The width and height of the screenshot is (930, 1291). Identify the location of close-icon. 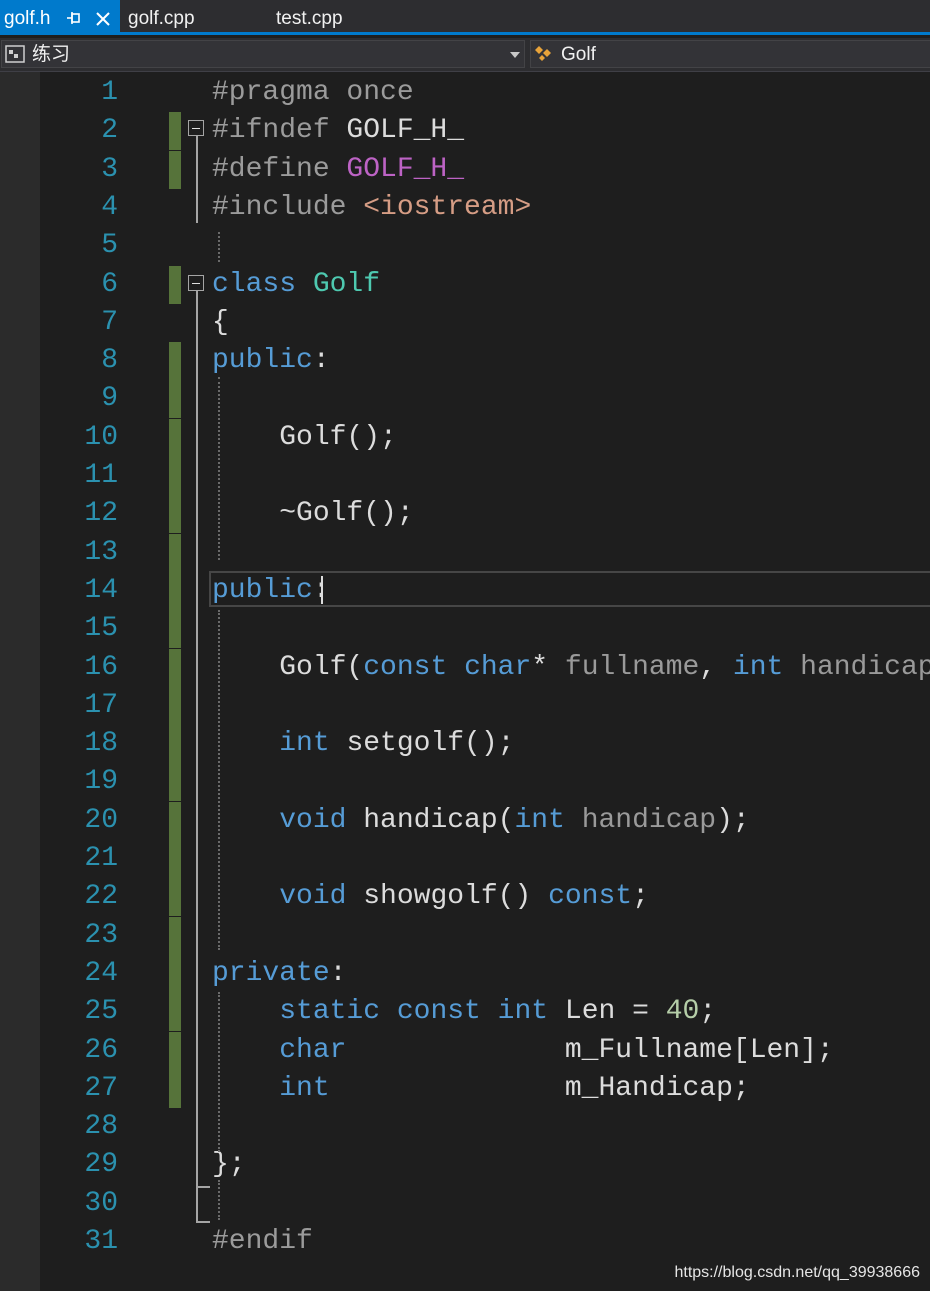
(103, 19).